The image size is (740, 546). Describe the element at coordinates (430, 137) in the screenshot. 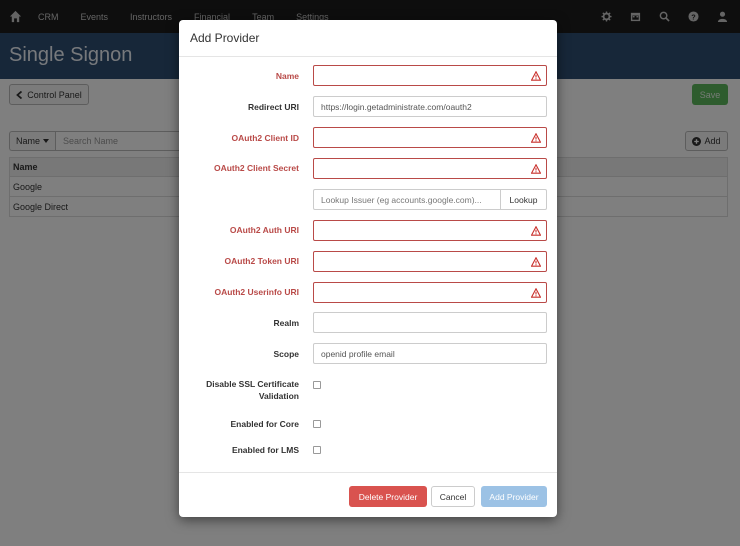

I see `client-id-field` at that location.